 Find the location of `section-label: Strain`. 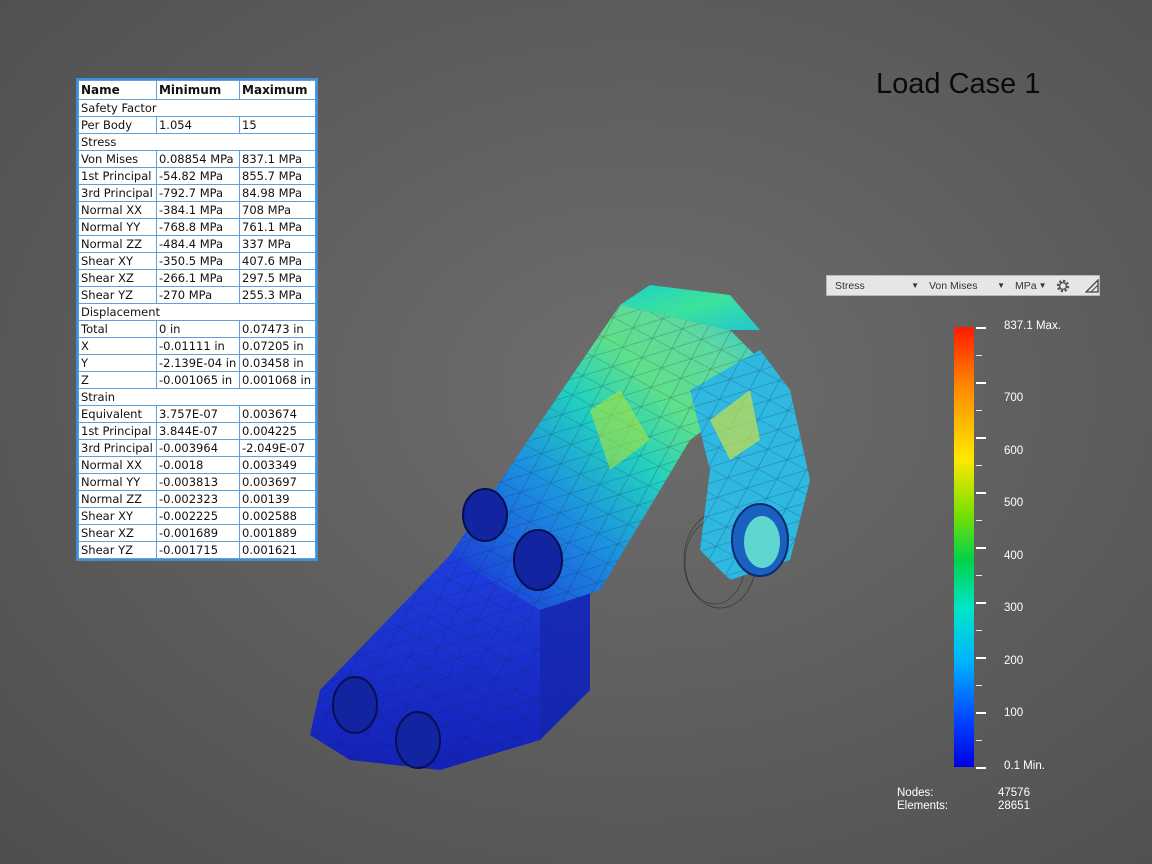

section-label: Strain is located at coordinates (197, 397).